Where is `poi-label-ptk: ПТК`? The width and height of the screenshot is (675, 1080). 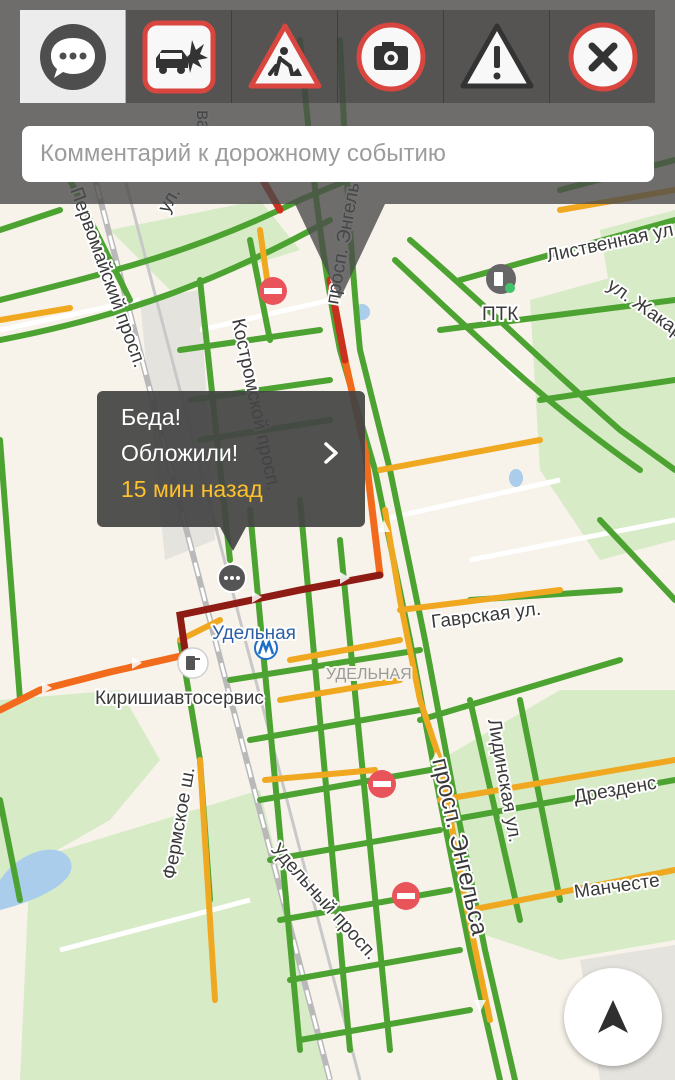
poi-label-ptk: ПТК is located at coordinates (500, 314).